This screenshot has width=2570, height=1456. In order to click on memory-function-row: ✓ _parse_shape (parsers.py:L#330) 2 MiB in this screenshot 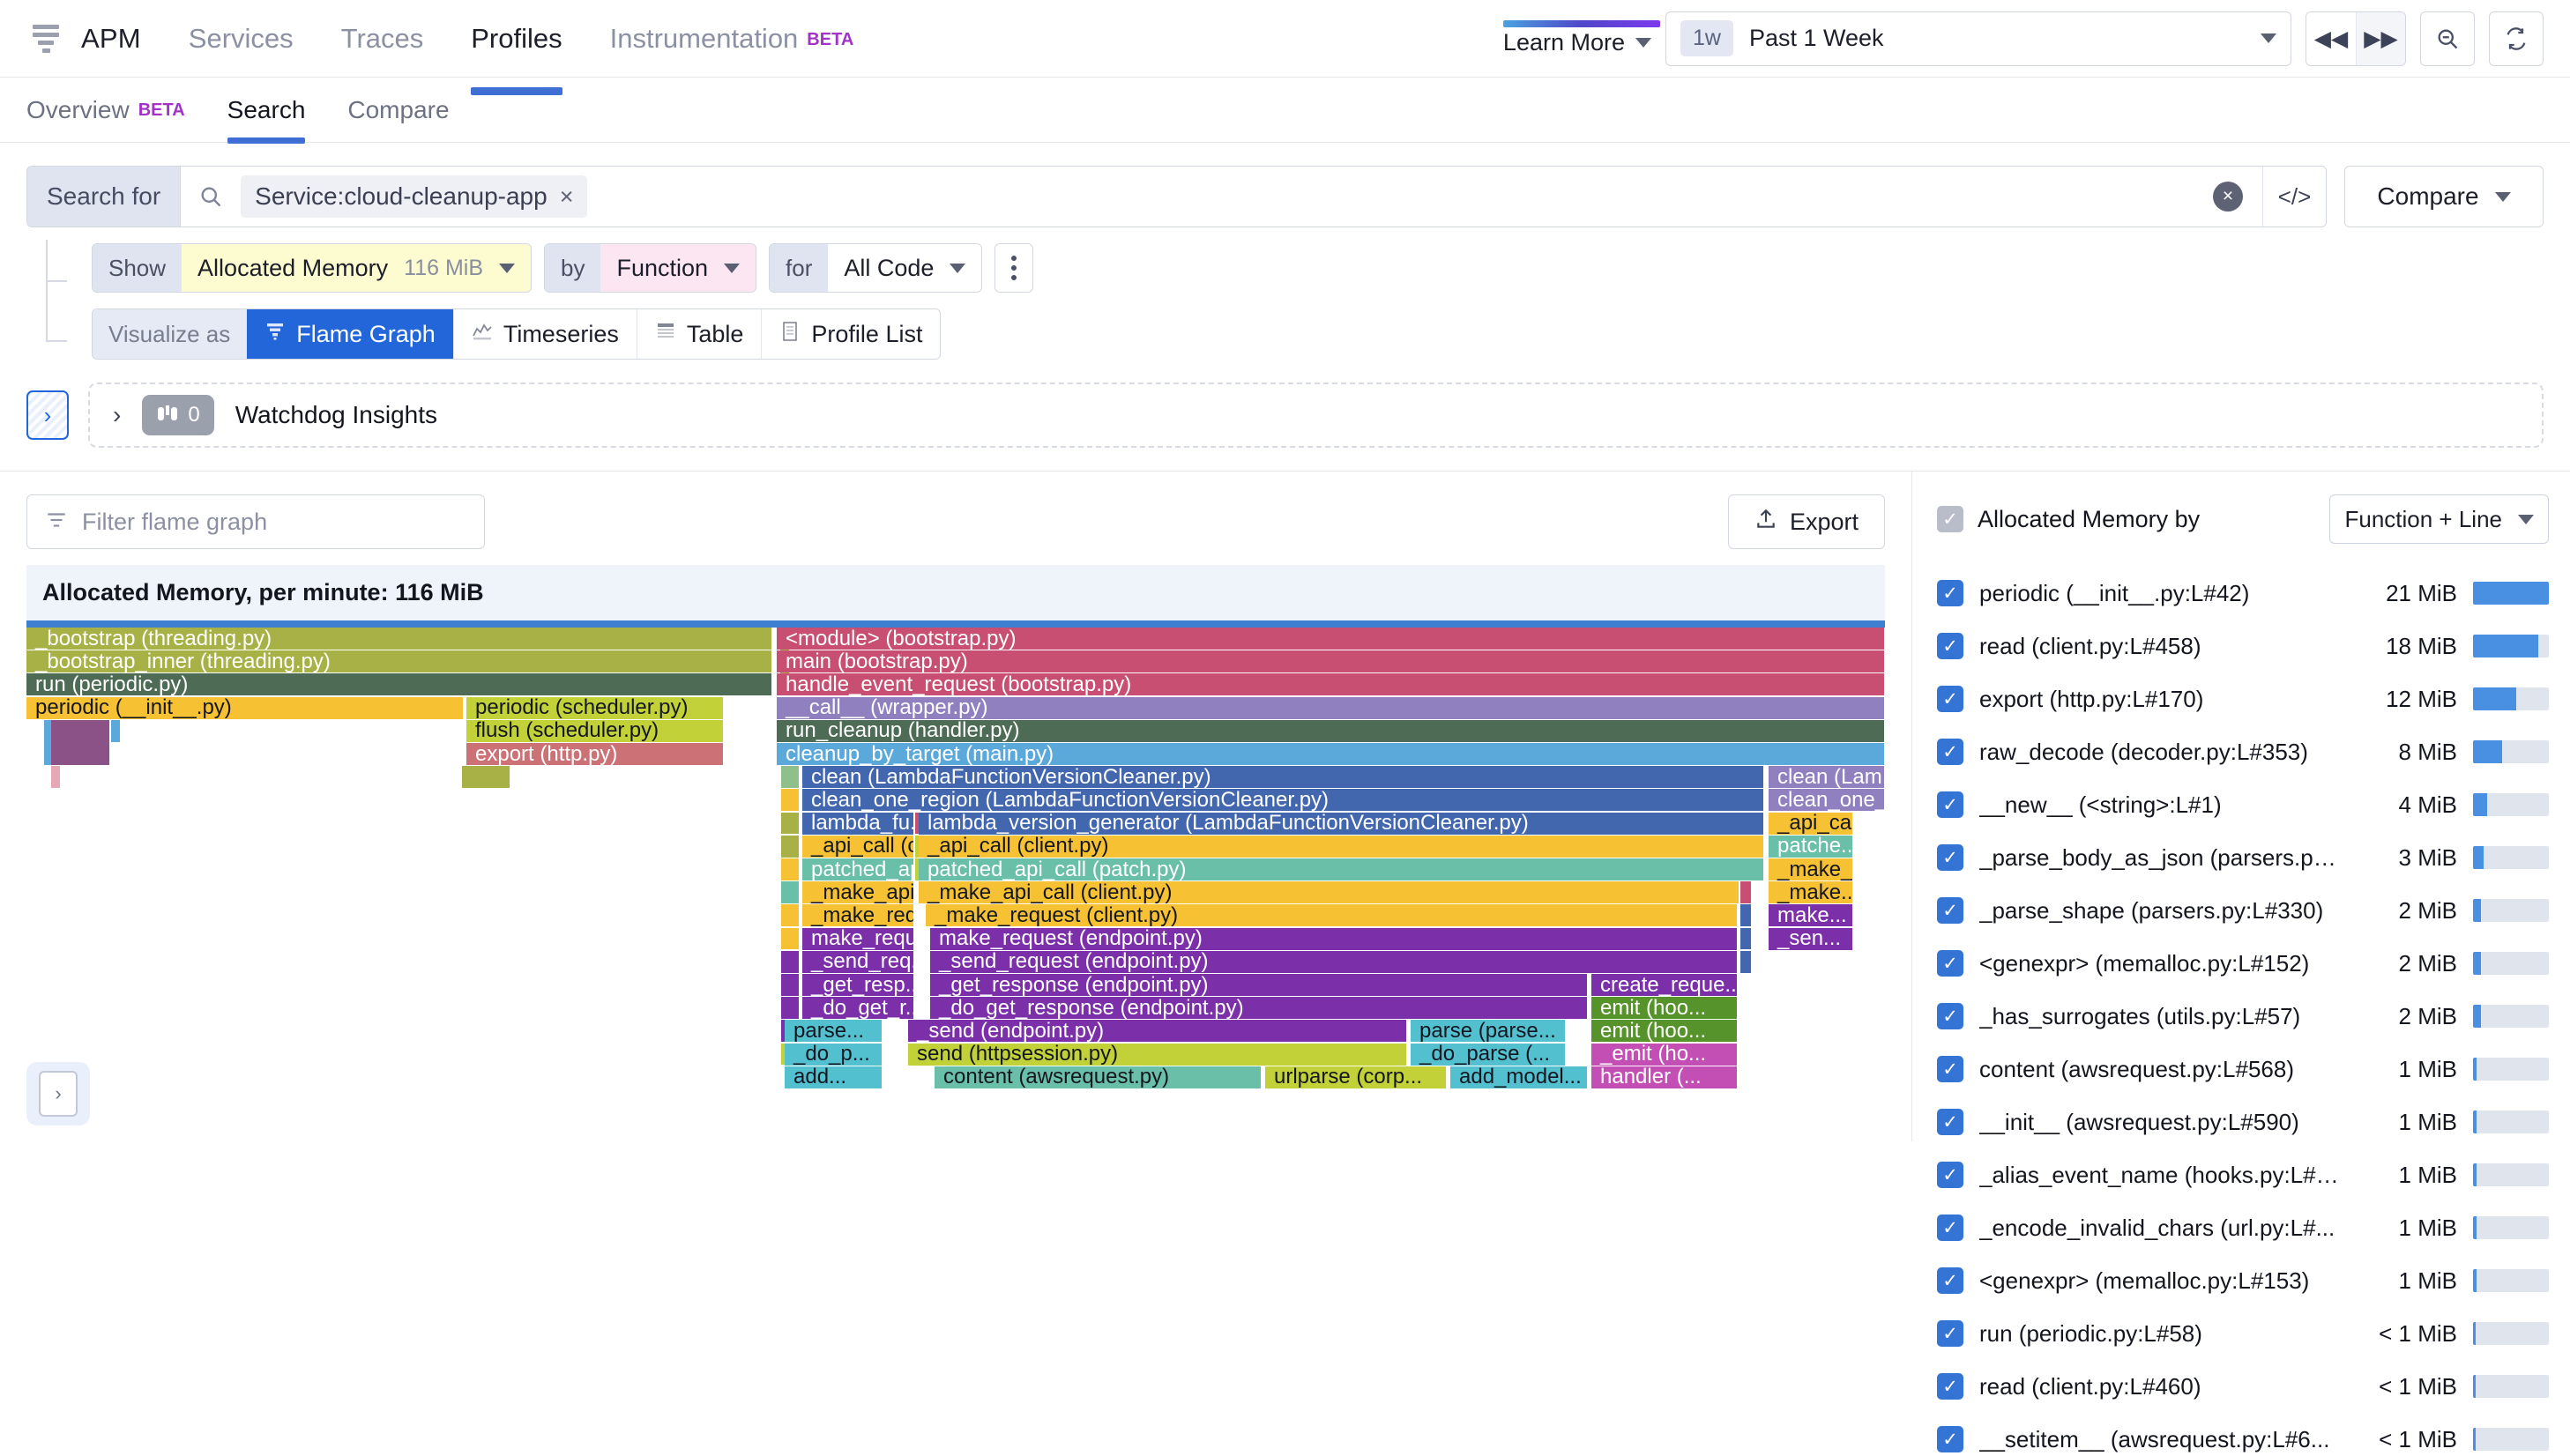, I will do `click(2243, 910)`.